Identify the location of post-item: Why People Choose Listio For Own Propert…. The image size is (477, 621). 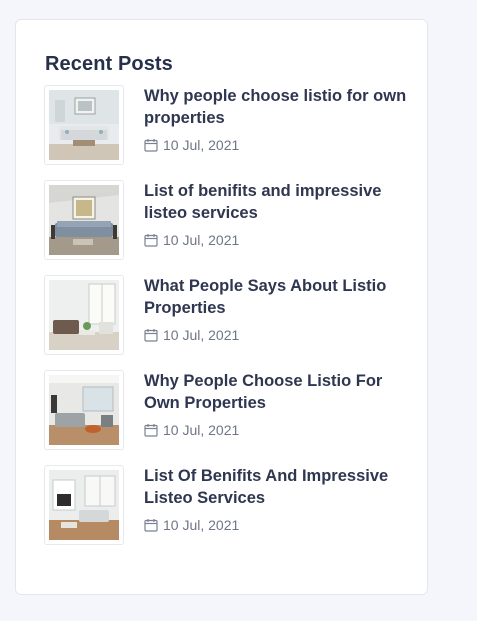
(224, 411).